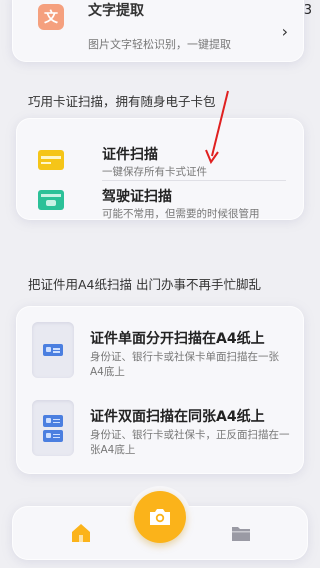 The height and width of the screenshot is (568, 320). What do you see at coordinates (159, 44) in the screenshot?
I see `text-extract-subtitle: 图片文字轻松识别，一键提取` at bounding box center [159, 44].